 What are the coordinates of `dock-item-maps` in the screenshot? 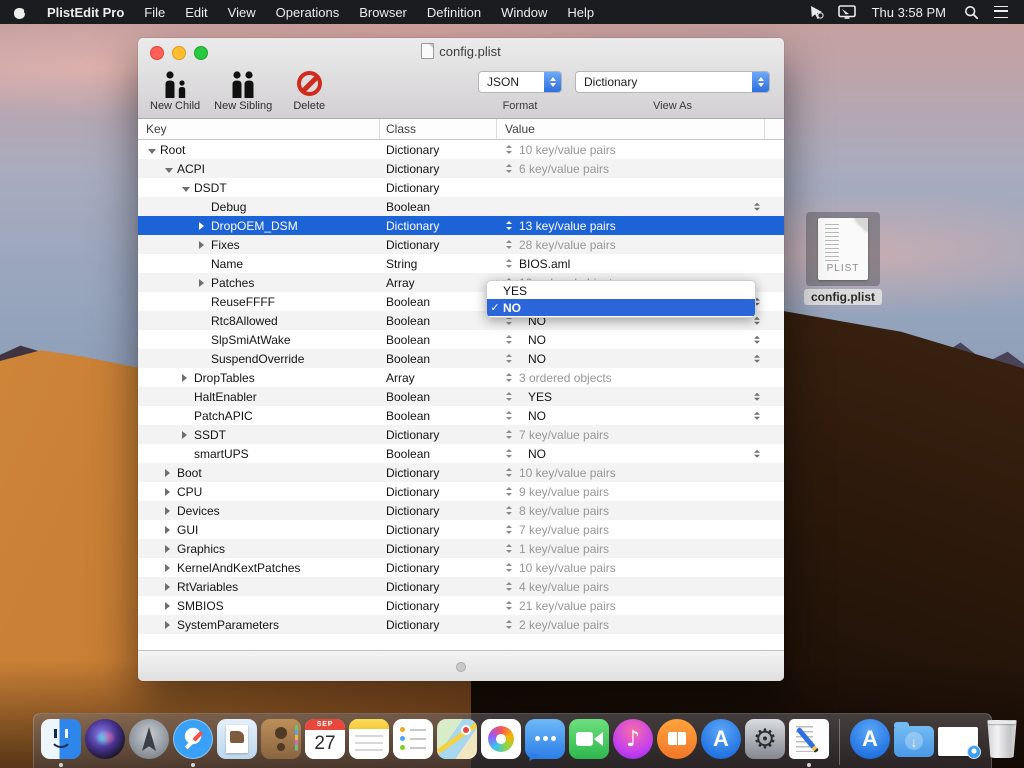 It's located at (457, 743).